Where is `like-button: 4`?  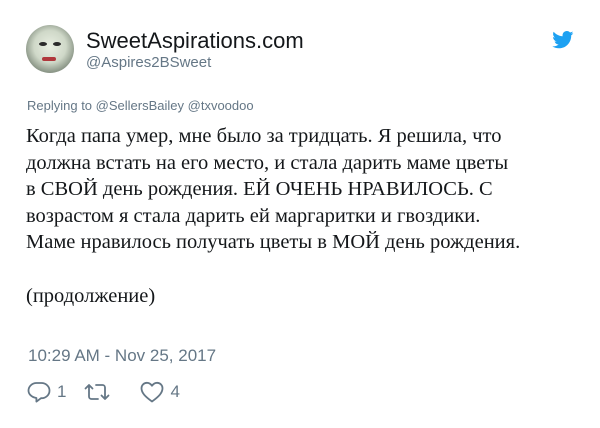
like-button: 4 is located at coordinates (160, 392).